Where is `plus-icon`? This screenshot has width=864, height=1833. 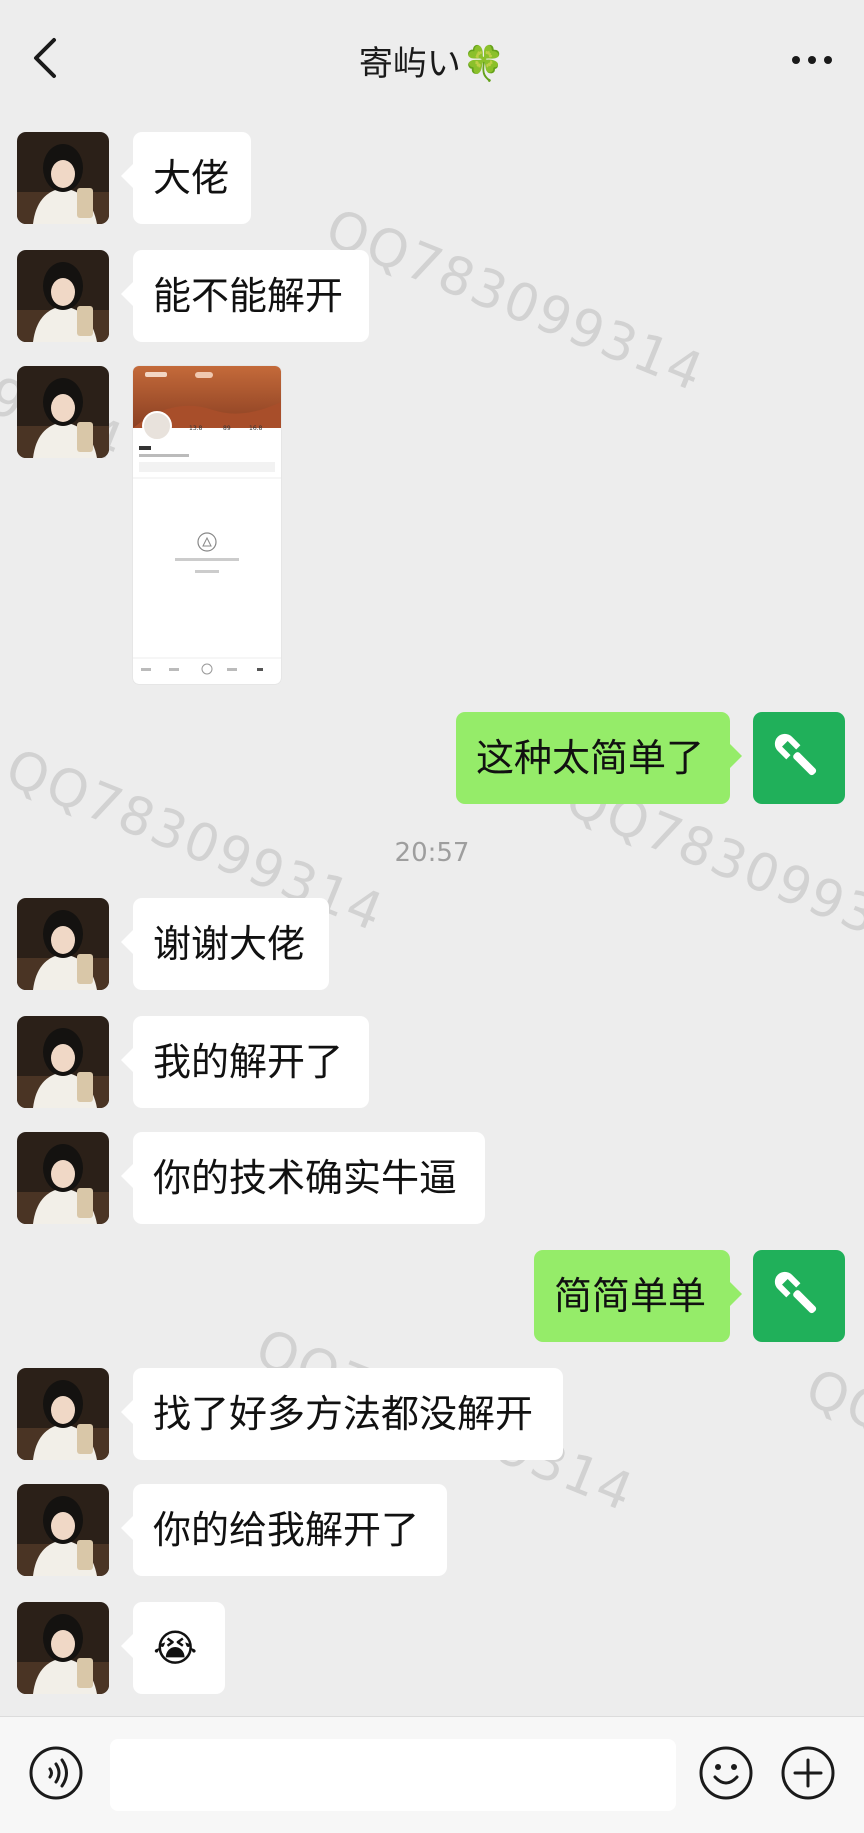
plus-icon is located at coordinates (808, 1773).